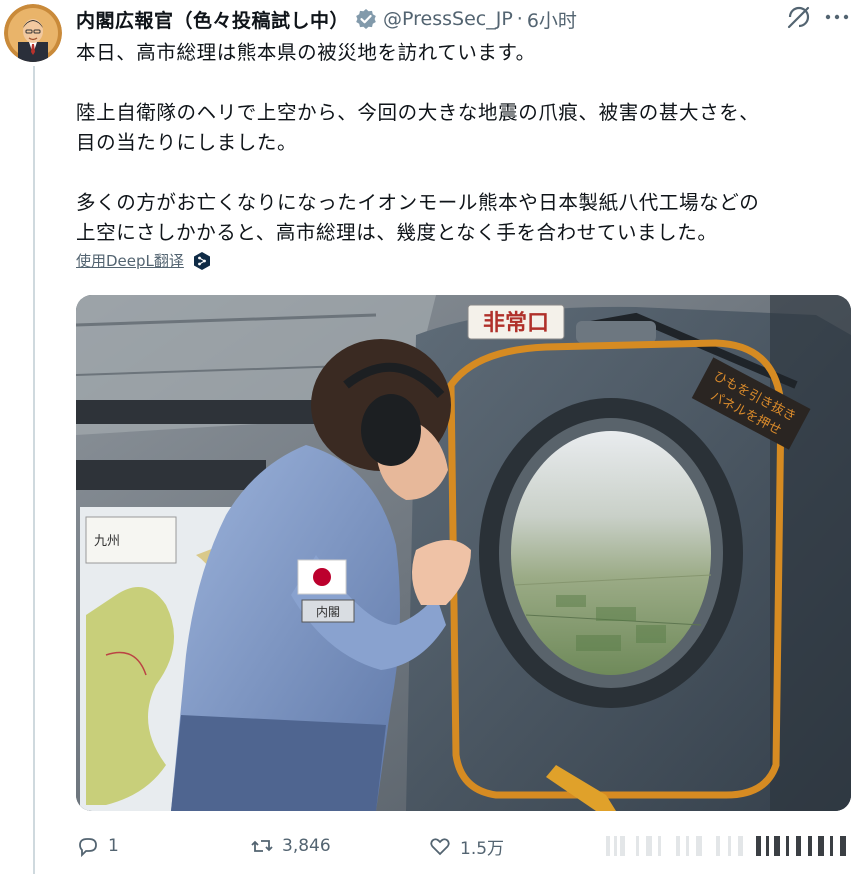 This screenshot has width=856, height=874. I want to click on translate-link: 使用DeepL翻译, so click(144, 260).